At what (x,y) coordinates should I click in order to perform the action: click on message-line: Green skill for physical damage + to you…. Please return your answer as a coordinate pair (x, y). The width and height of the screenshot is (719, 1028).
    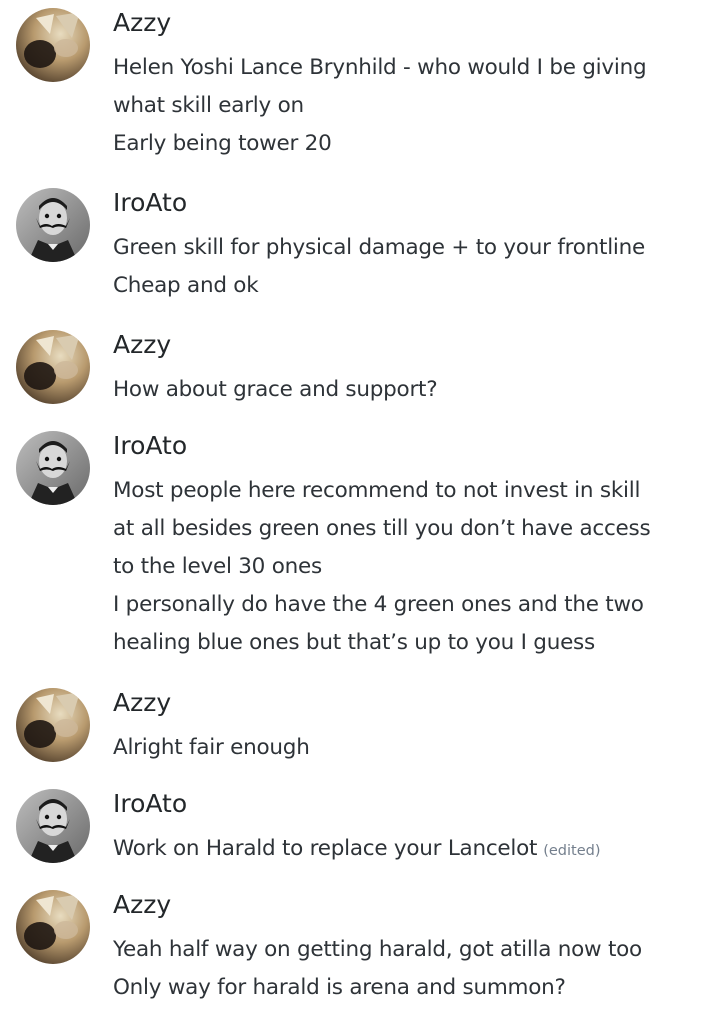
    Looking at the image, I should click on (379, 247).